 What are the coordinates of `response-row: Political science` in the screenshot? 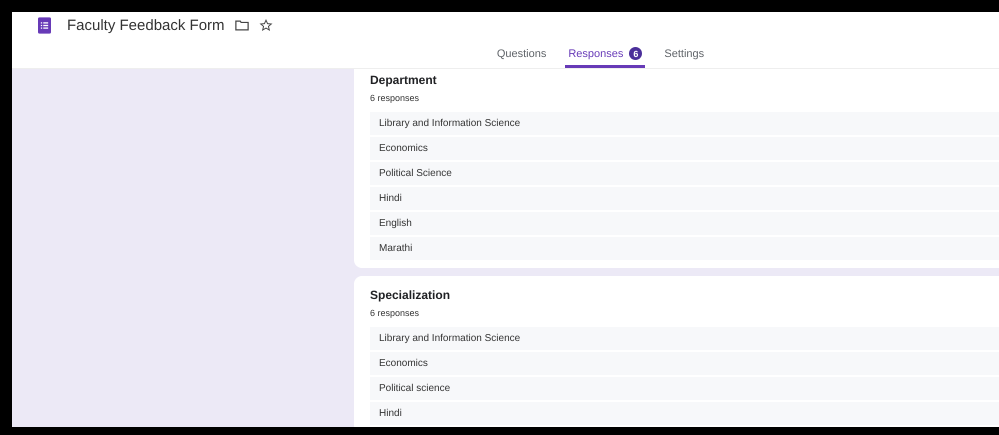 It's located at (684, 388).